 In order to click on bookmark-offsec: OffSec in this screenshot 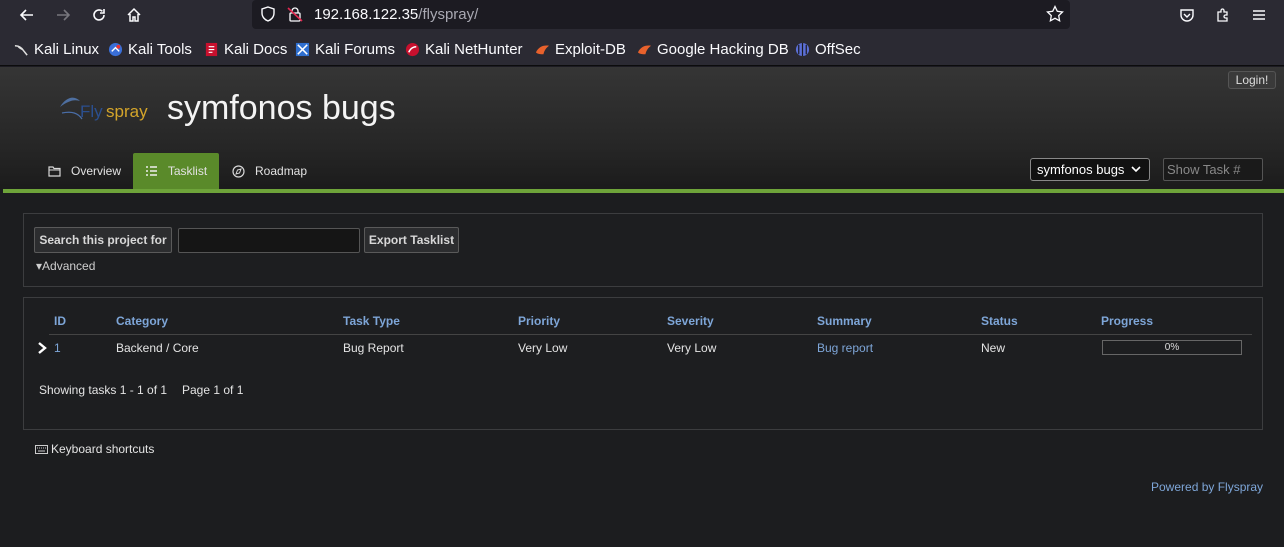, I will do `click(828, 49)`.